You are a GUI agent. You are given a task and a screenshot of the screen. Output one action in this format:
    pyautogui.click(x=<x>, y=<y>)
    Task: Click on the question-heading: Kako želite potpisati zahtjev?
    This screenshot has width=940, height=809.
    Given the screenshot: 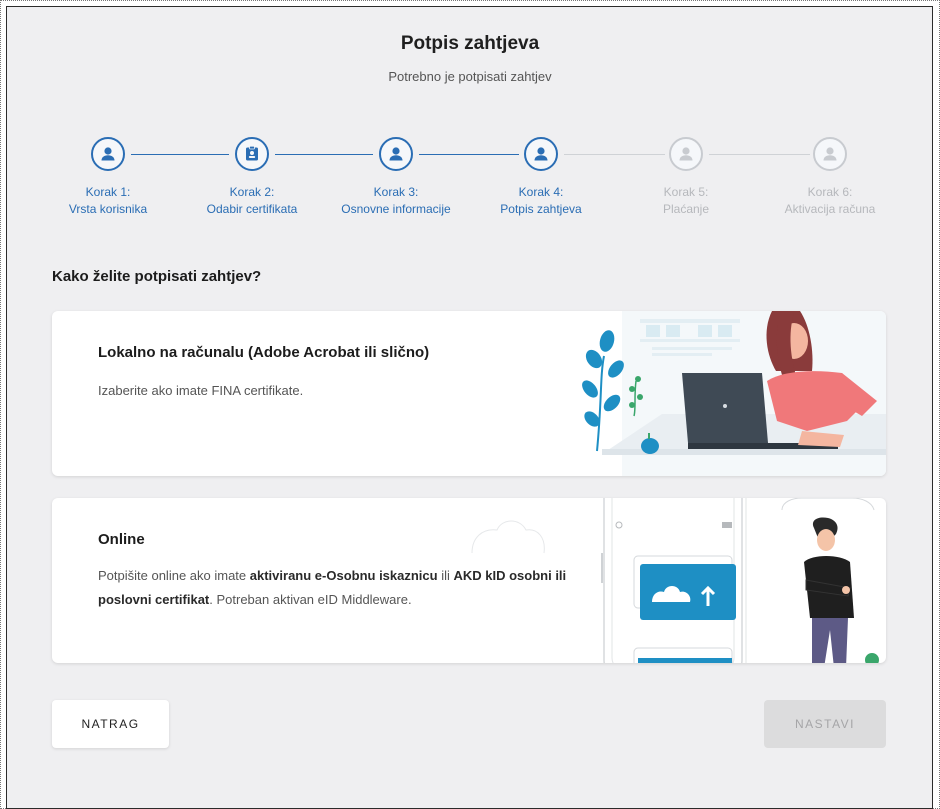 What is the action you would take?
    pyautogui.click(x=157, y=276)
    